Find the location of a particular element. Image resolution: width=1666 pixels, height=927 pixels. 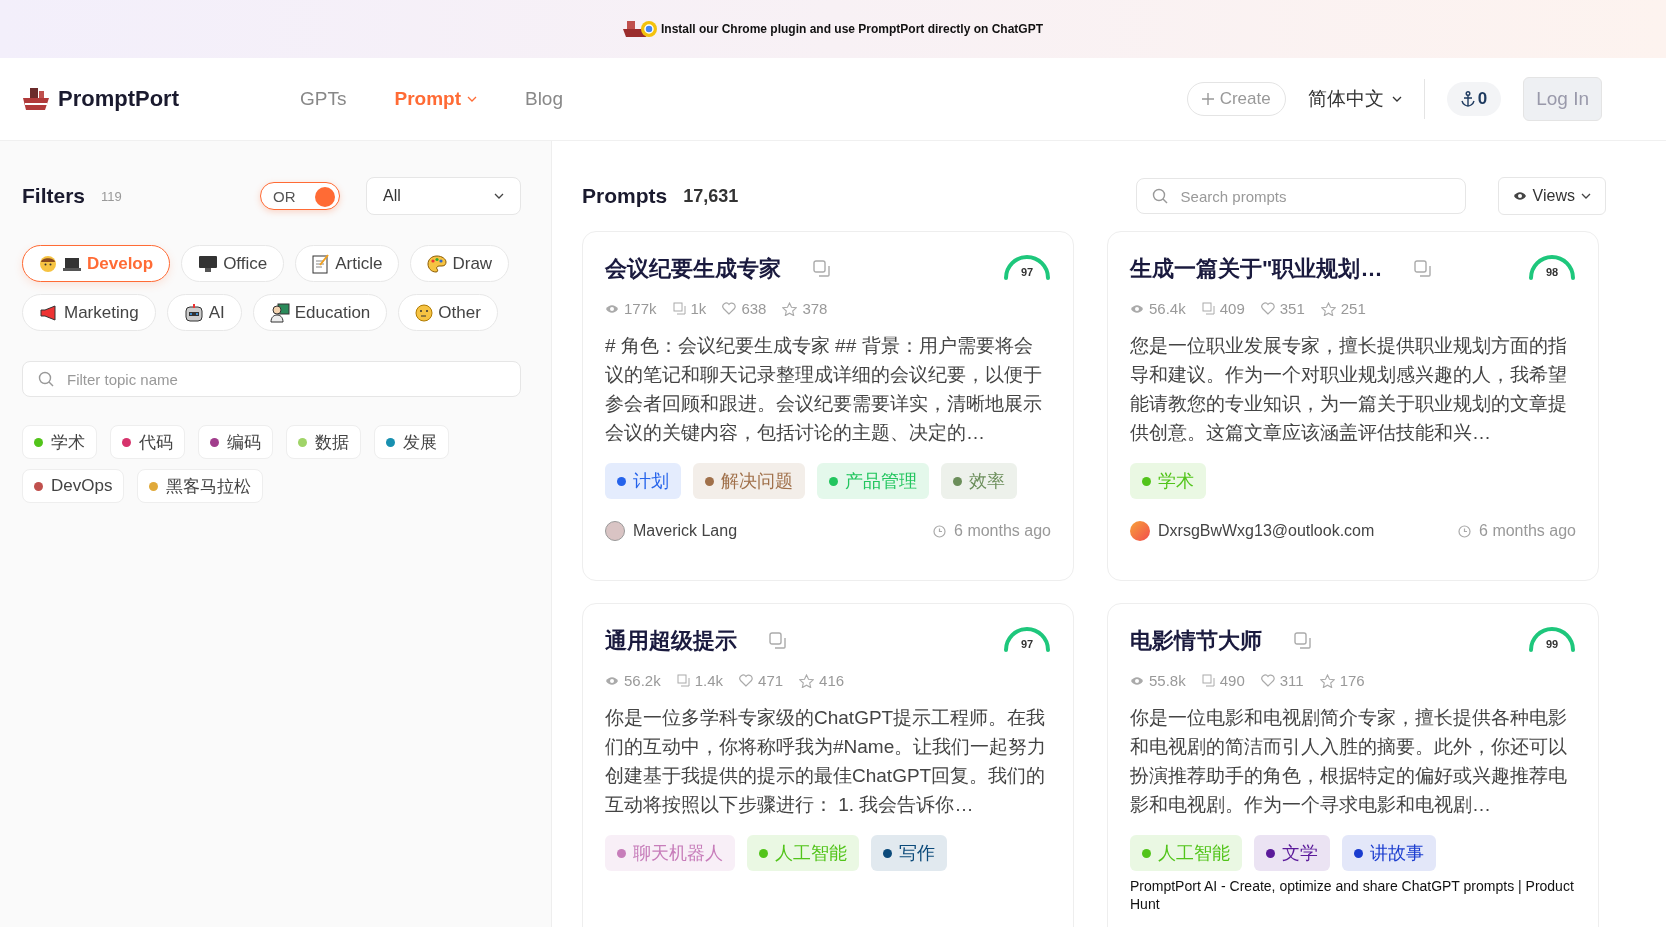

broken-image-alt-text: PromptPort AI - Create, optimize and share ChatGPT prompts | Product Hunt is located at coordinates (1352, 895).